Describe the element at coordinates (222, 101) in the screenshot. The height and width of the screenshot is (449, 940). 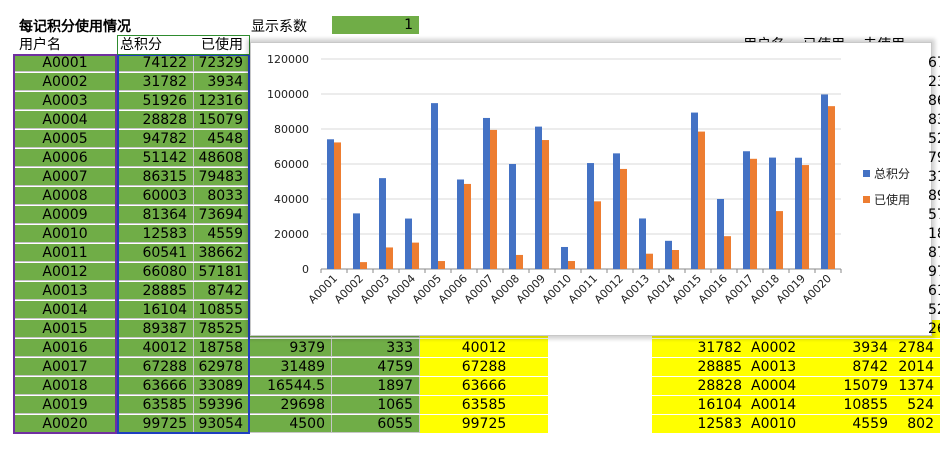
I see `cell-used: 12316` at that location.